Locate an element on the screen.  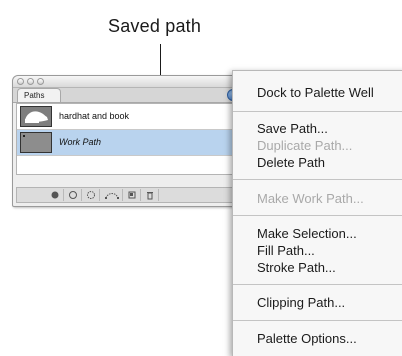
menu-item-dock-to-palette-well: Dock to Palette Well is located at coordinates (315, 92).